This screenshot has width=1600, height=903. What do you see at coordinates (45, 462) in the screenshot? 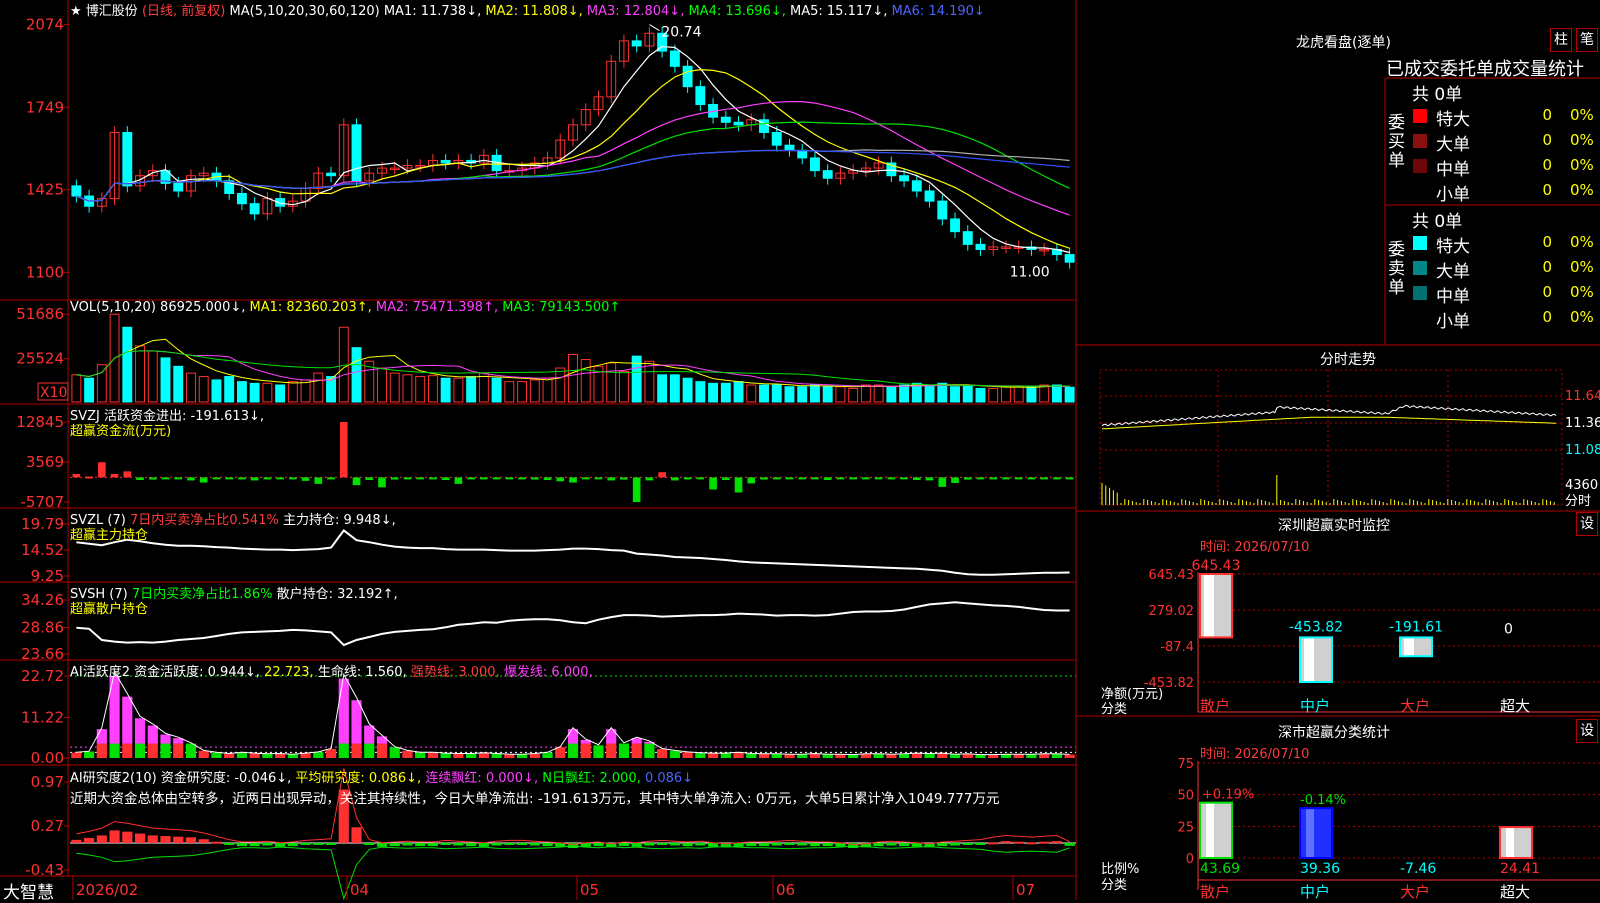
I see `svzj-y-tick: 3569` at bounding box center [45, 462].